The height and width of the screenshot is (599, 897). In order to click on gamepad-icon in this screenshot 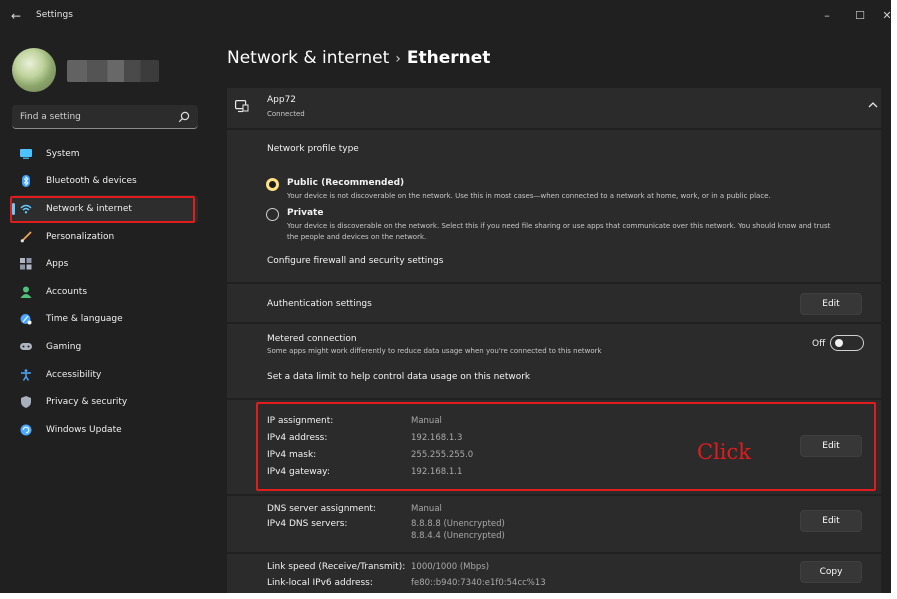, I will do `click(26, 347)`.